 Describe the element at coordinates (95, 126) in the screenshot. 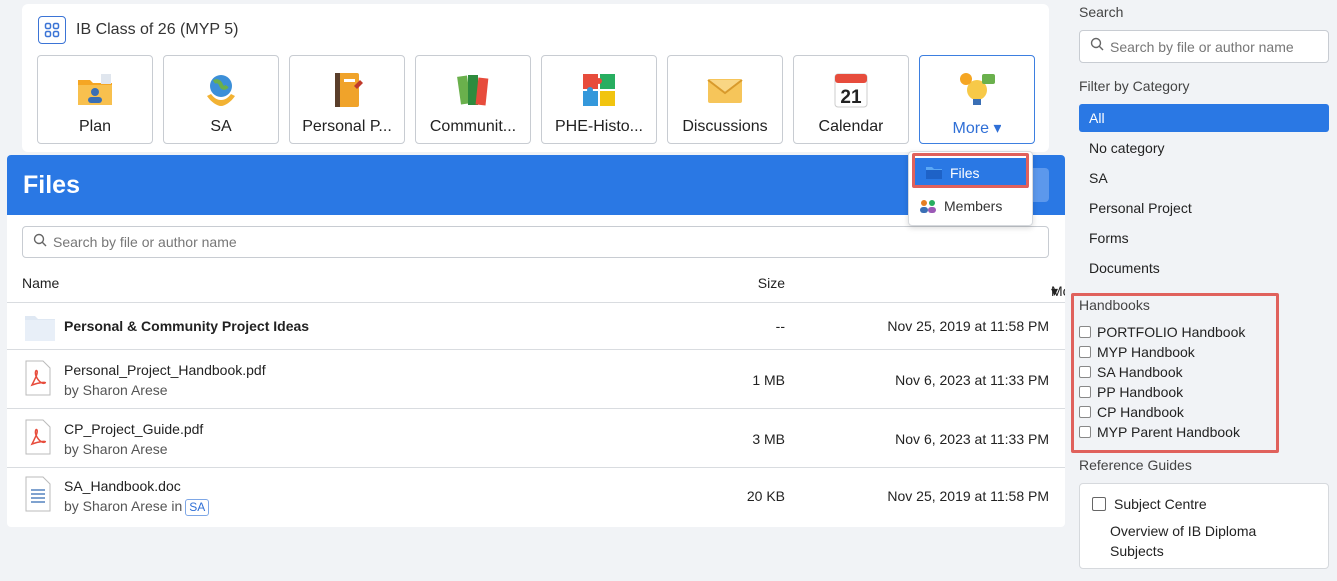

I see `tile-label: Plan` at that location.